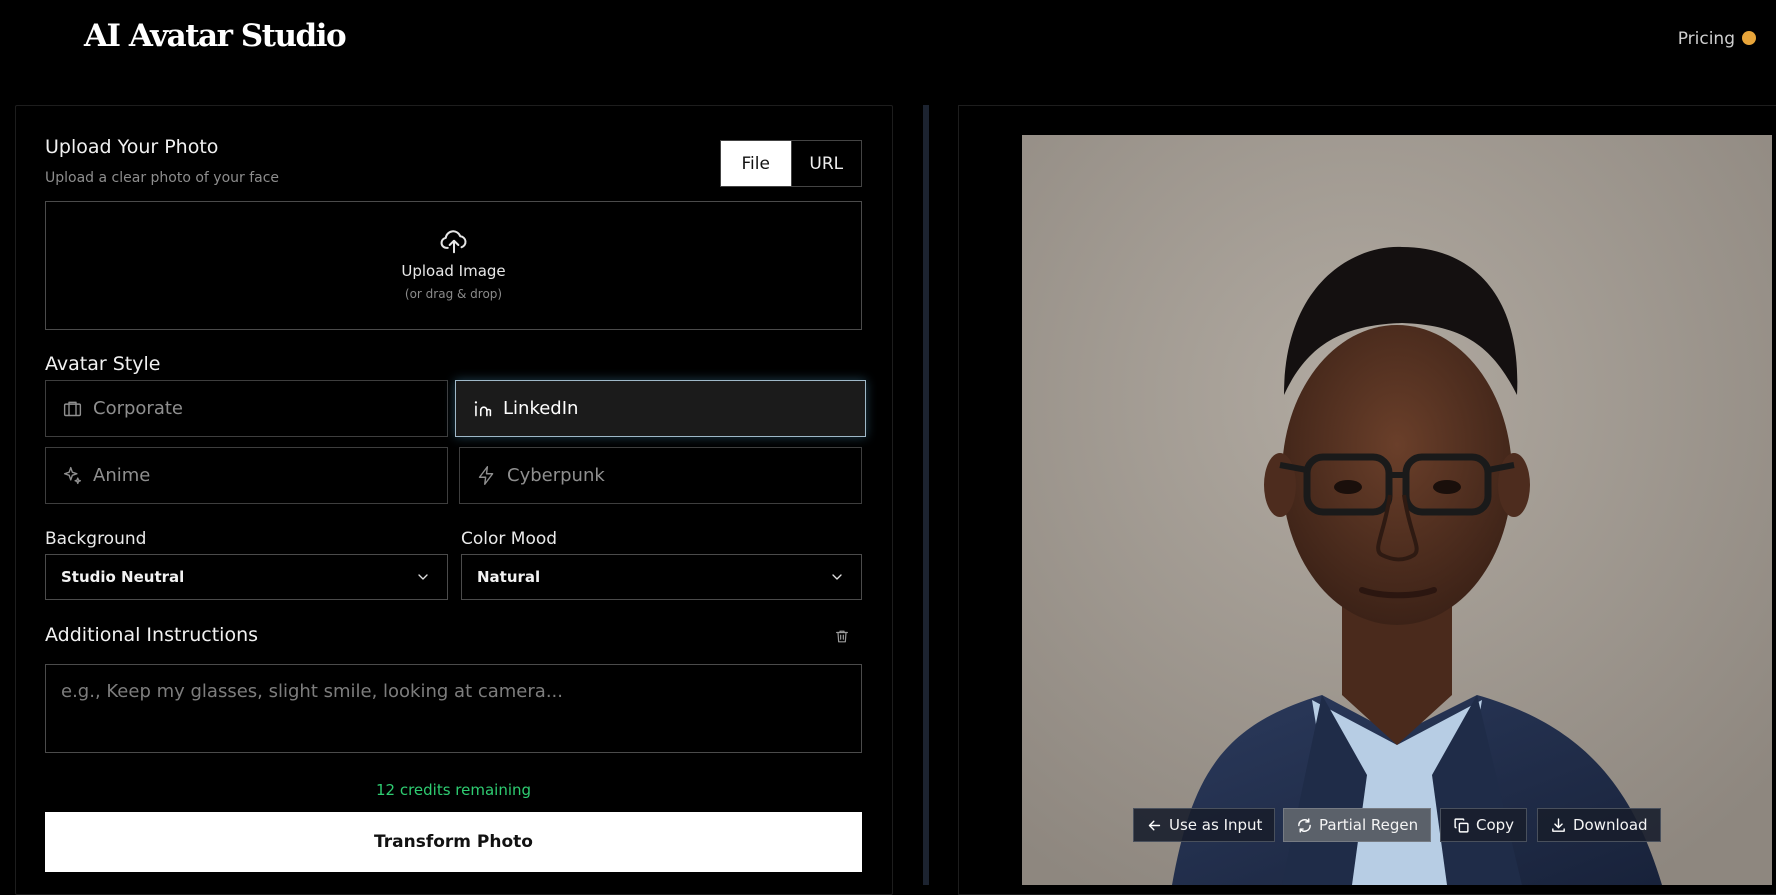 This screenshot has width=1776, height=895. I want to click on color-mood-select: Natural, so click(661, 577).